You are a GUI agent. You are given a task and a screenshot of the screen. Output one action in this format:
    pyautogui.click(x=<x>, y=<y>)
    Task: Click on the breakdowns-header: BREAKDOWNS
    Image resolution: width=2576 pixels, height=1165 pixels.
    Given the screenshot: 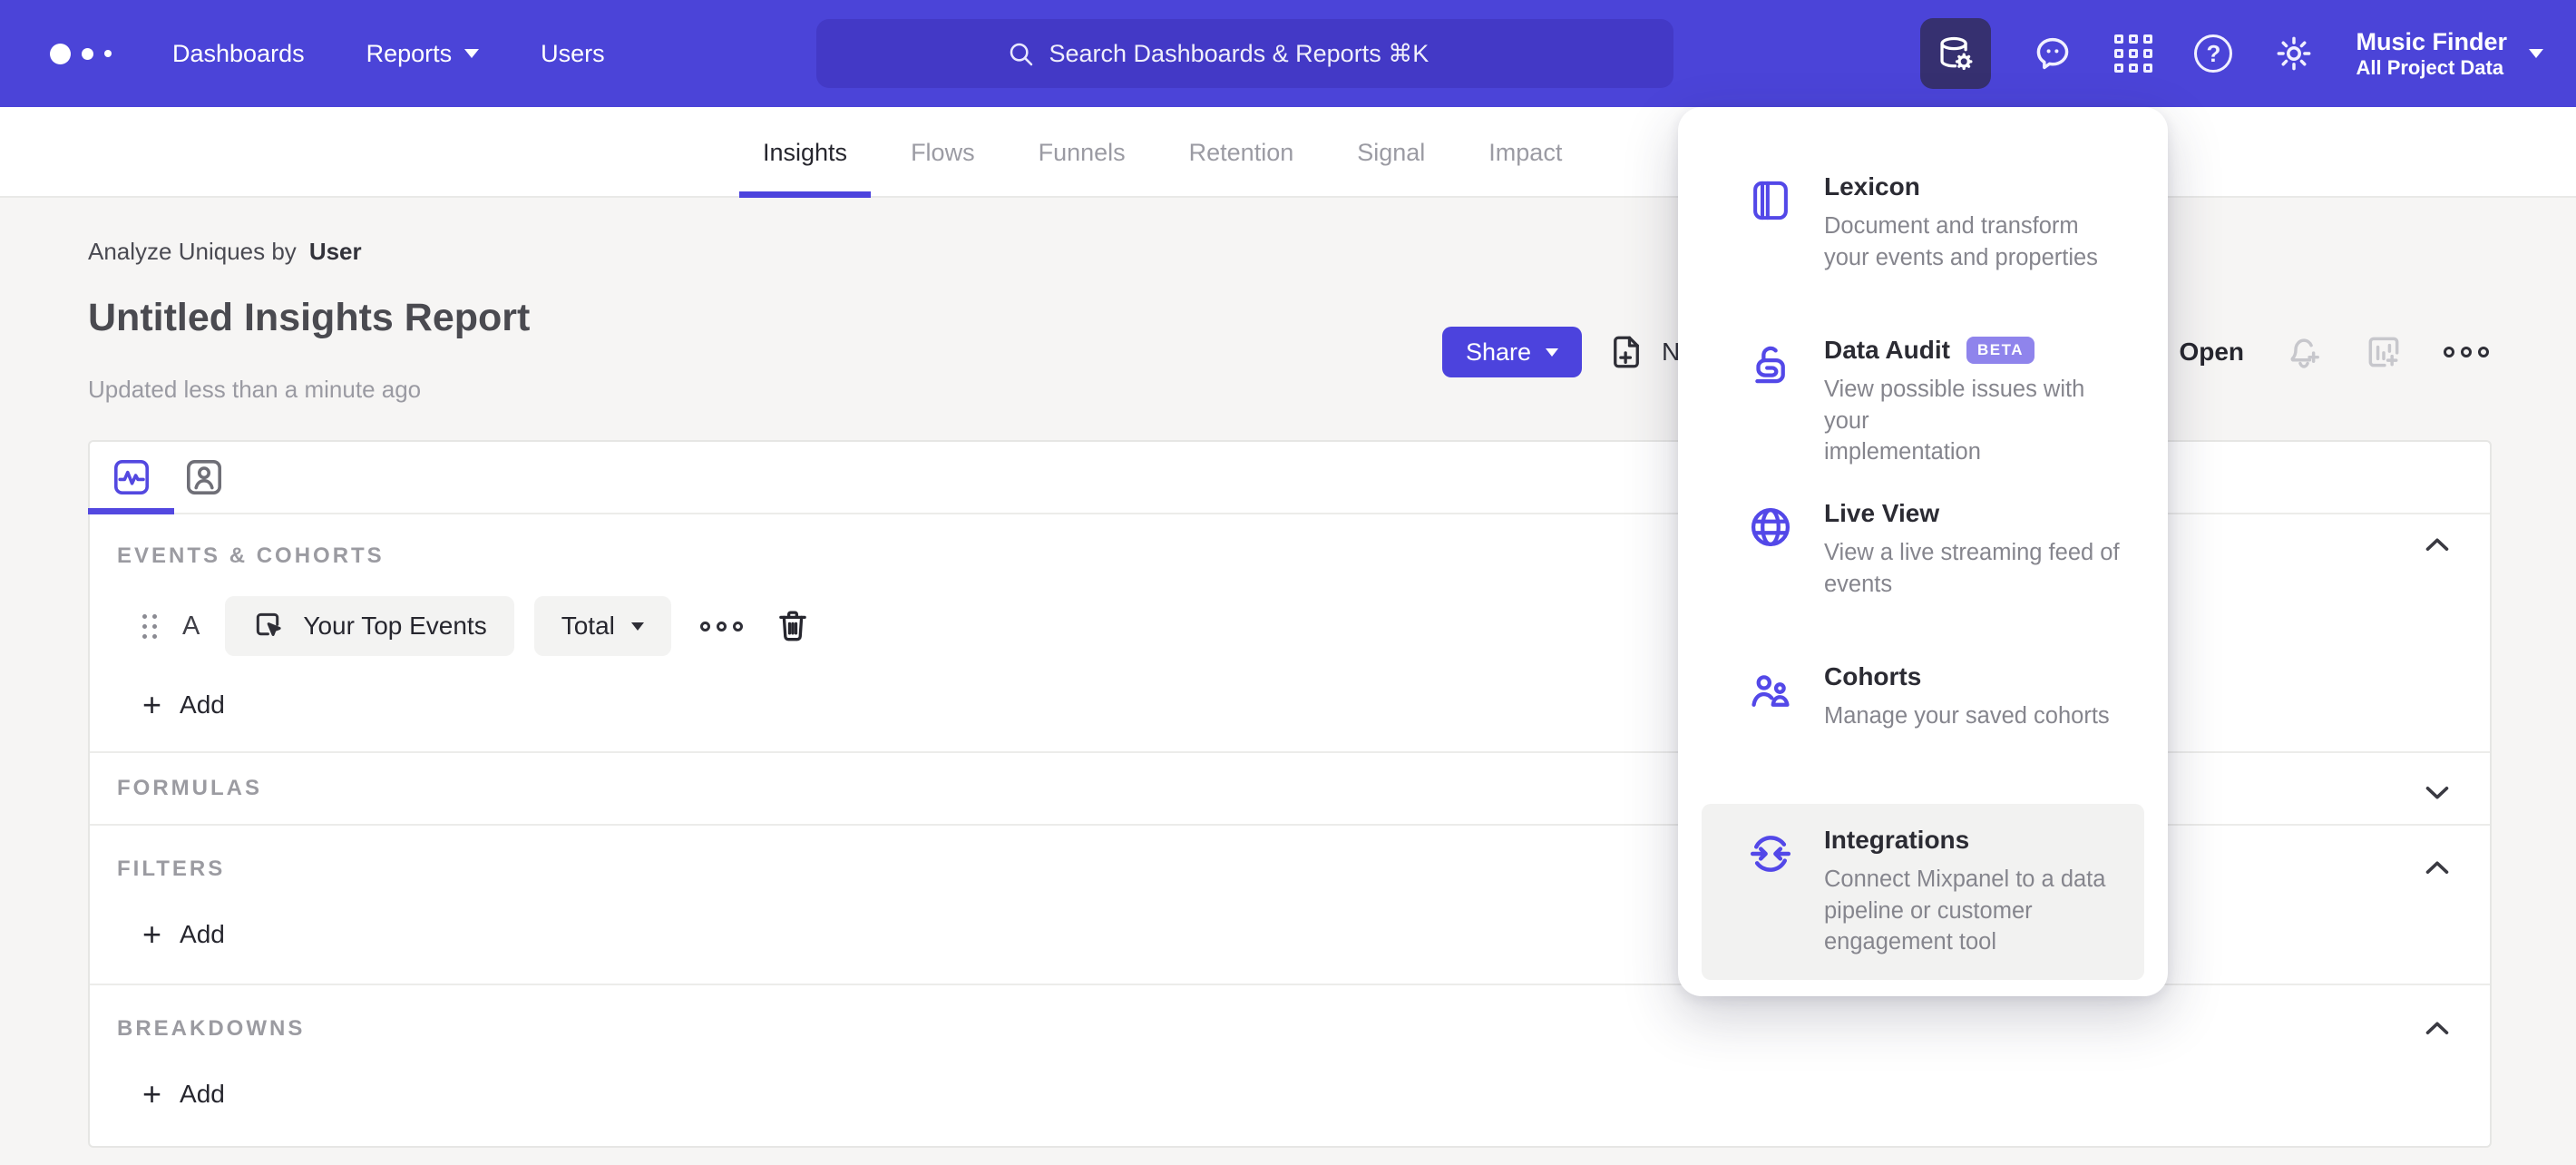 What is the action you would take?
    pyautogui.click(x=211, y=1028)
    